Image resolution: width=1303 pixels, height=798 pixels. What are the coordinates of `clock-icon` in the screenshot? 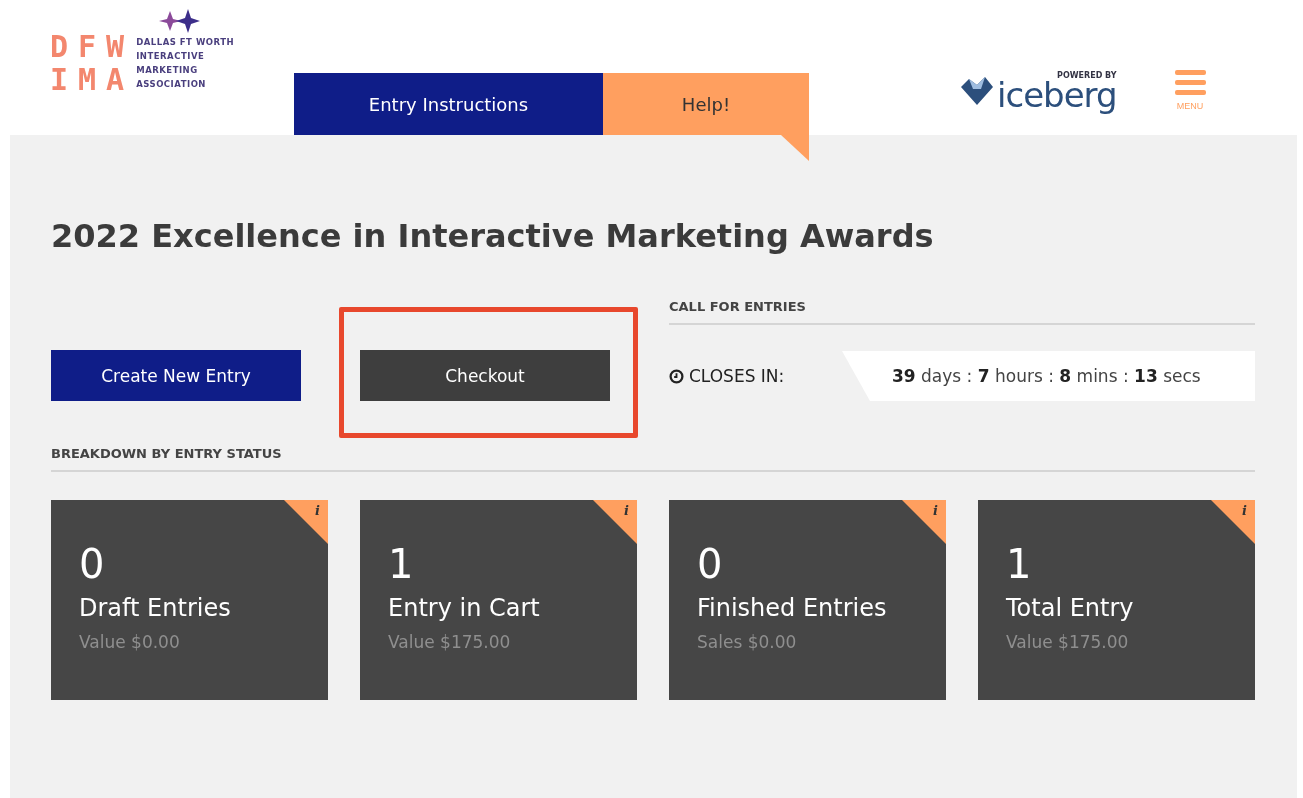 It's located at (676, 376).